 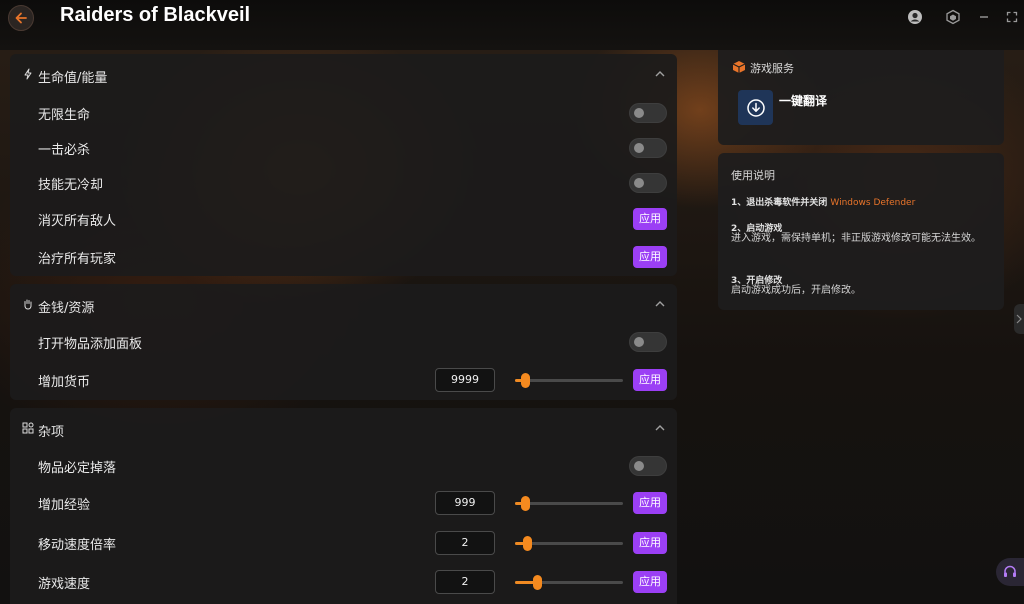 I want to click on minimize-icon, so click(x=984, y=17).